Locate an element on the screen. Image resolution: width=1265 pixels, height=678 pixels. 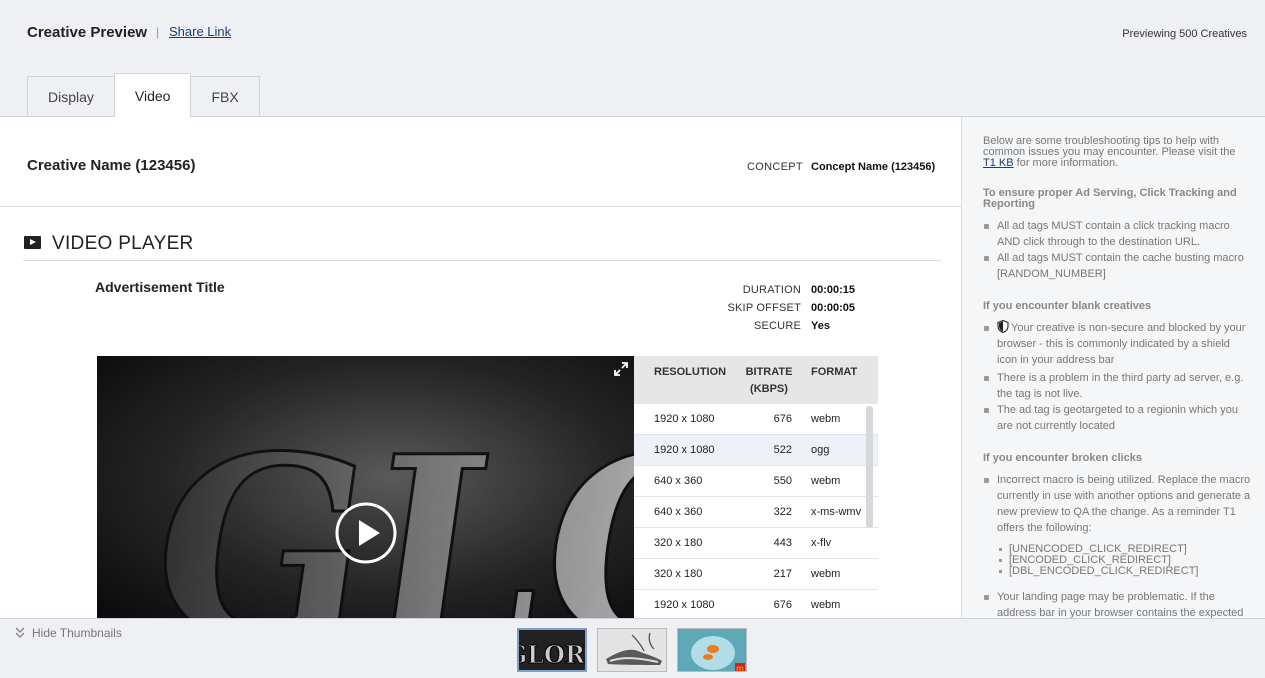
bitrate-cell: 217 is located at coordinates (782, 574).